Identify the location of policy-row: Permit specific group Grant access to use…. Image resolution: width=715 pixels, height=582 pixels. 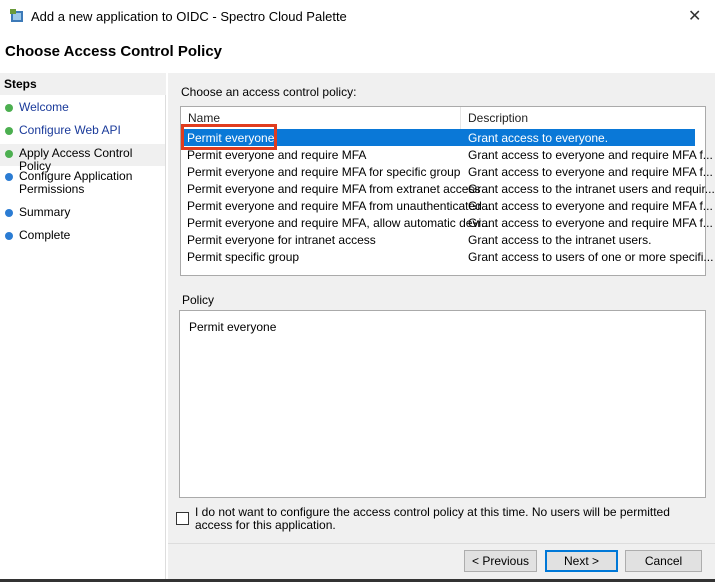
(448, 256).